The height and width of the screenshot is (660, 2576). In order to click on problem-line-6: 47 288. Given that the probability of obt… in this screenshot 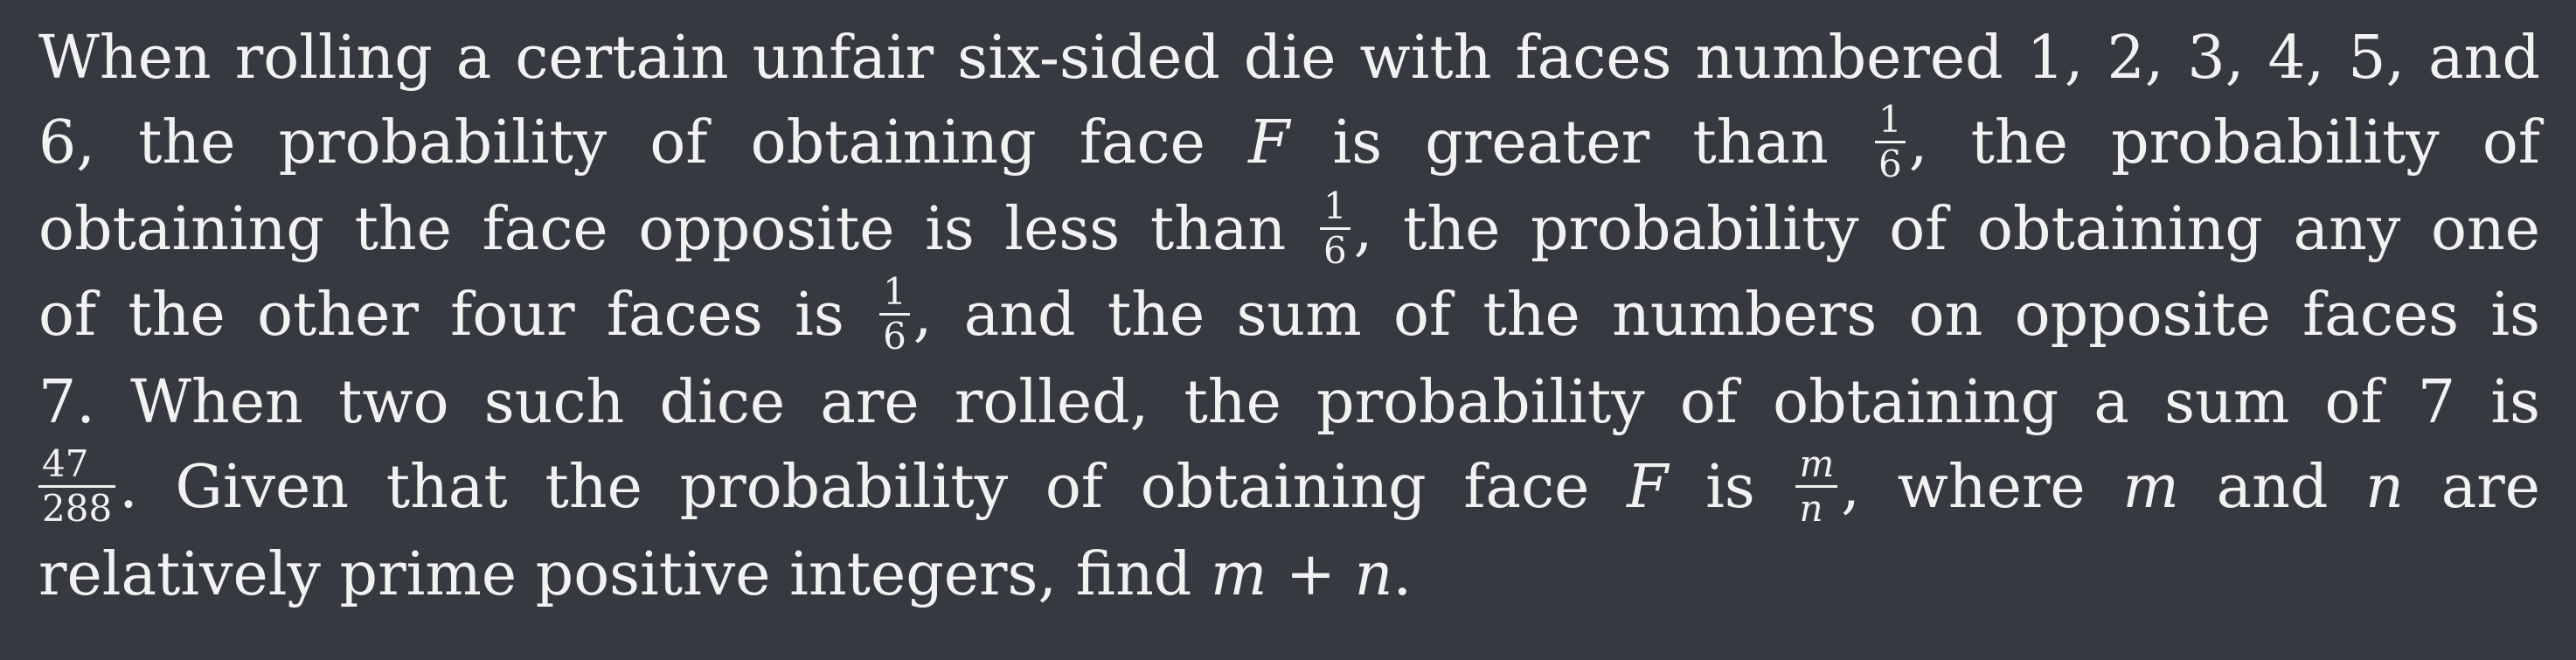, I will do `click(1289, 490)`.